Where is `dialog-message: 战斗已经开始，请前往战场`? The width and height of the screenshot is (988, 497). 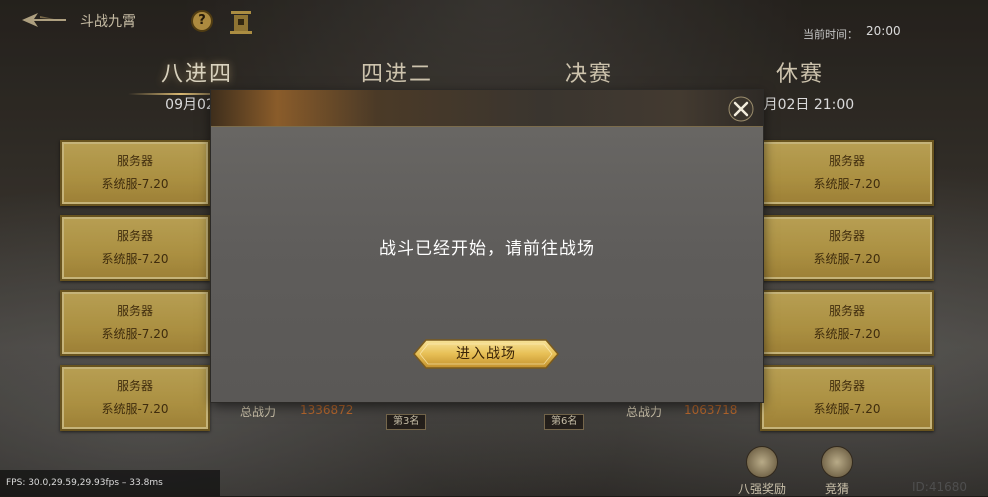
dialog-message: 战斗已经开始，请前往战场 is located at coordinates (487, 249).